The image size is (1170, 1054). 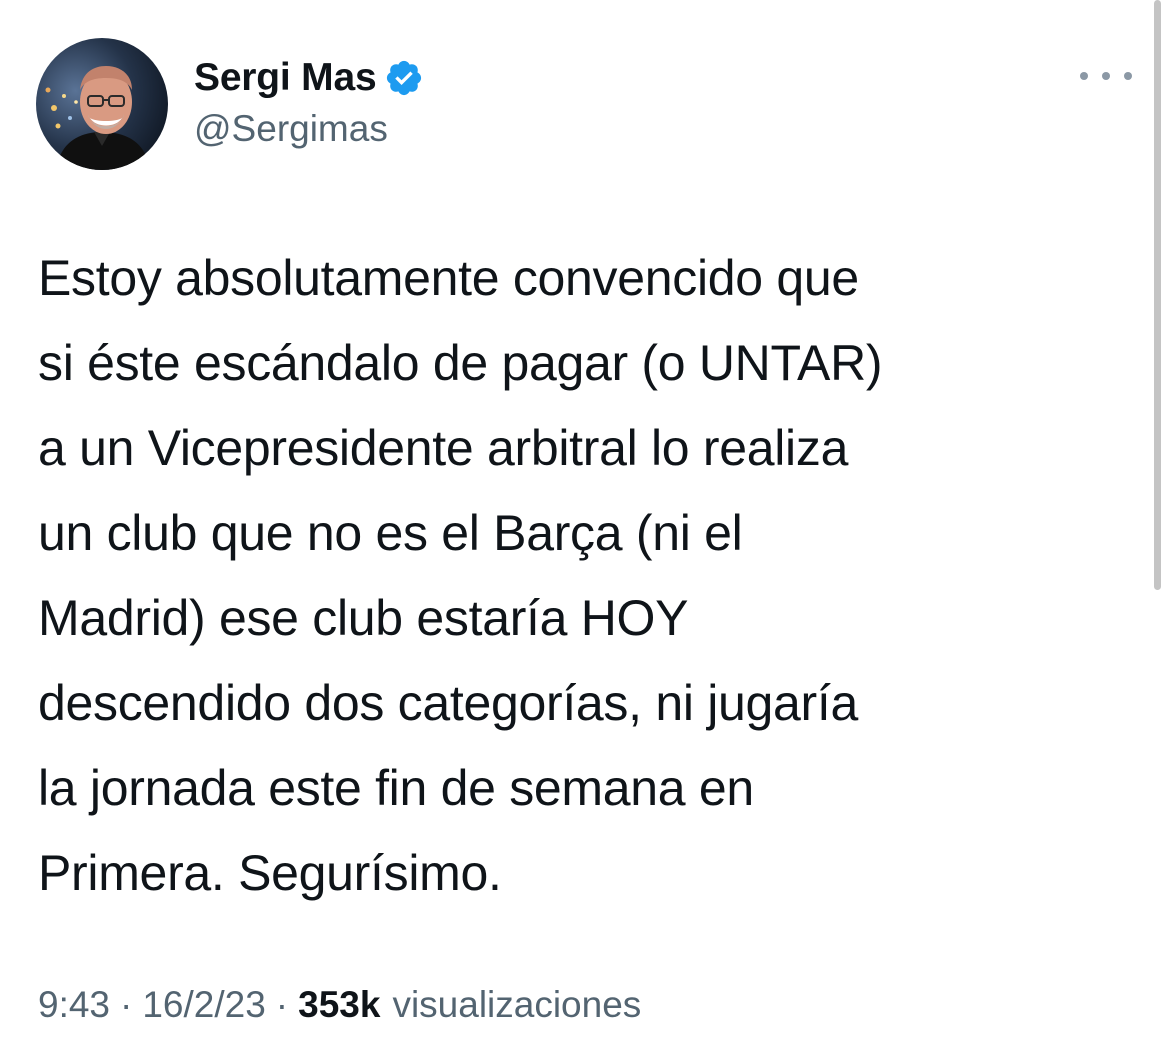 I want to click on views-count: 353k, so click(x=339, y=1005).